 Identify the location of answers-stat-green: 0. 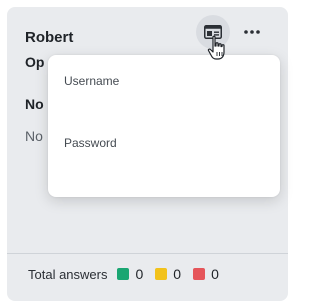
(130, 274).